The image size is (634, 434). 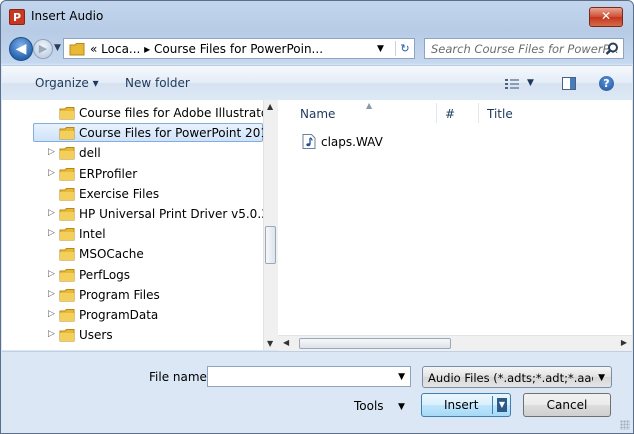 I want to click on title-bar: P Insert Audio ✕, so click(x=317, y=16).